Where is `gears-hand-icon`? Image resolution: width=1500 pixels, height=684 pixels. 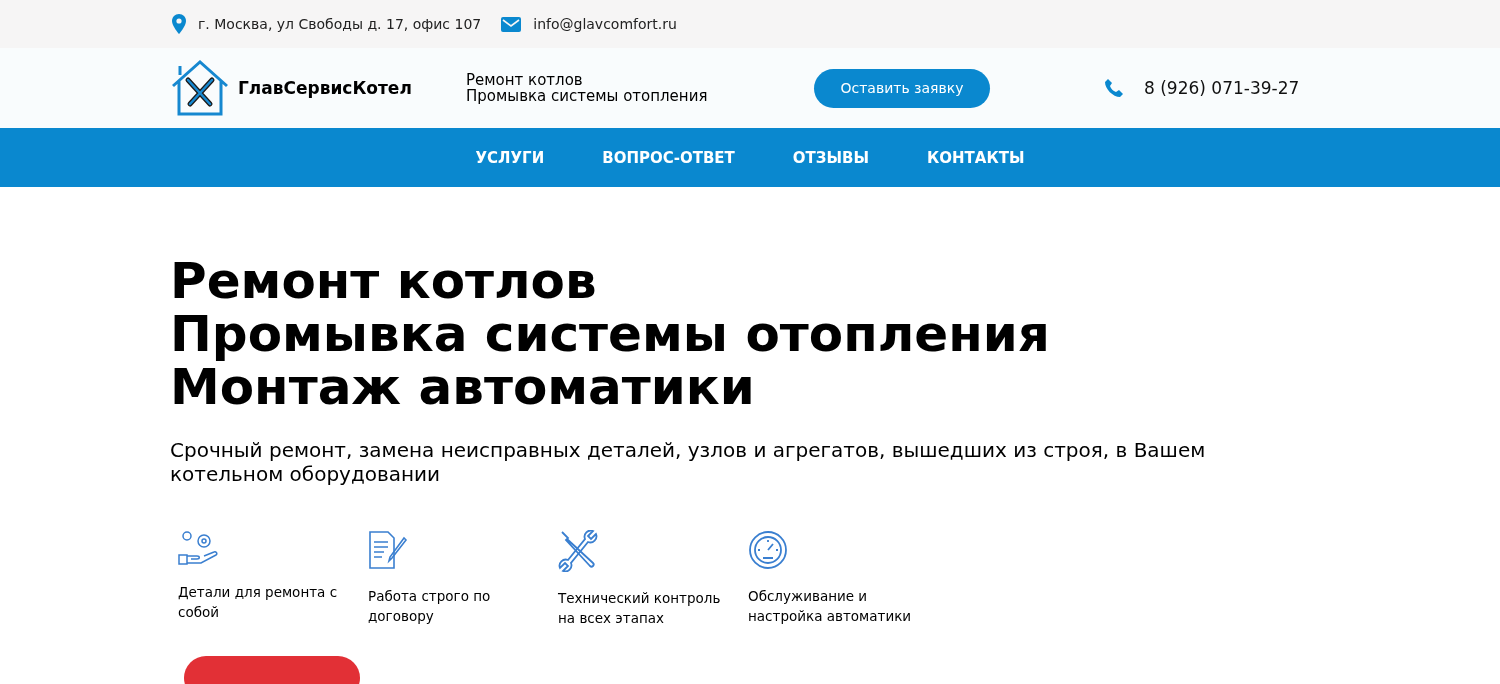 gears-hand-icon is located at coordinates (198, 548).